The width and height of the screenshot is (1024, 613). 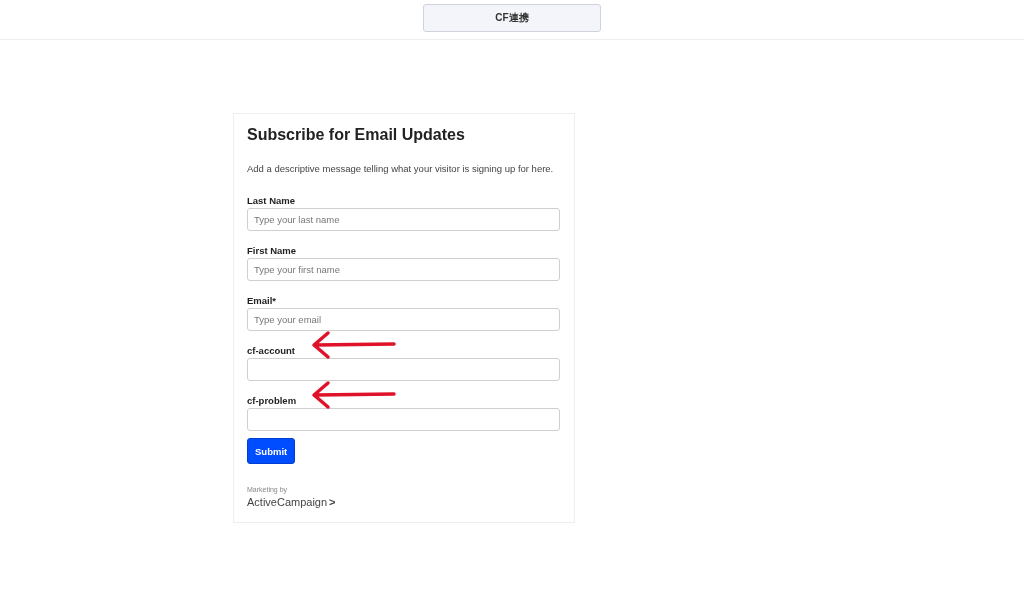 What do you see at coordinates (271, 451) in the screenshot?
I see `submit-button: Submit` at bounding box center [271, 451].